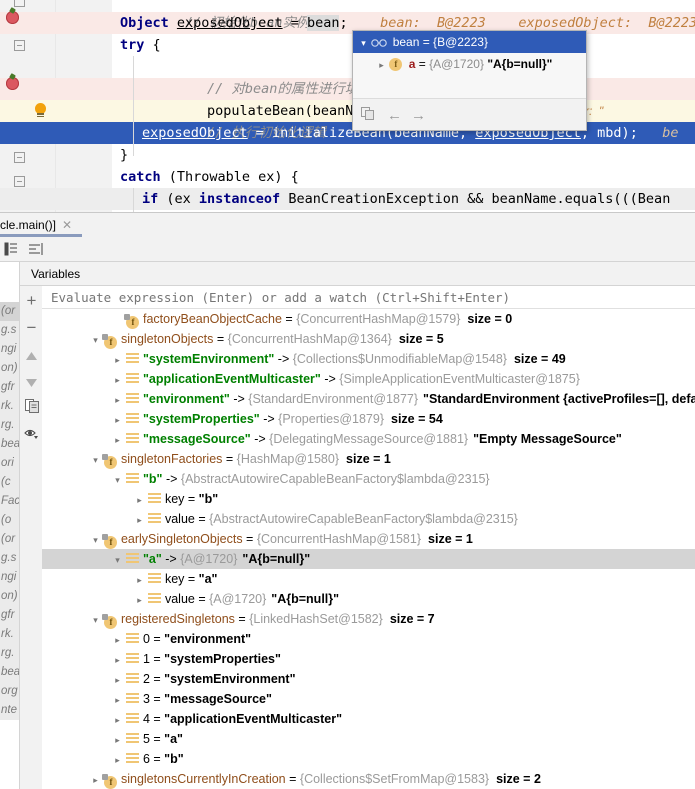  What do you see at coordinates (368, 639) in the screenshot?
I see `variable-row: ▸ 0 = "environment"` at bounding box center [368, 639].